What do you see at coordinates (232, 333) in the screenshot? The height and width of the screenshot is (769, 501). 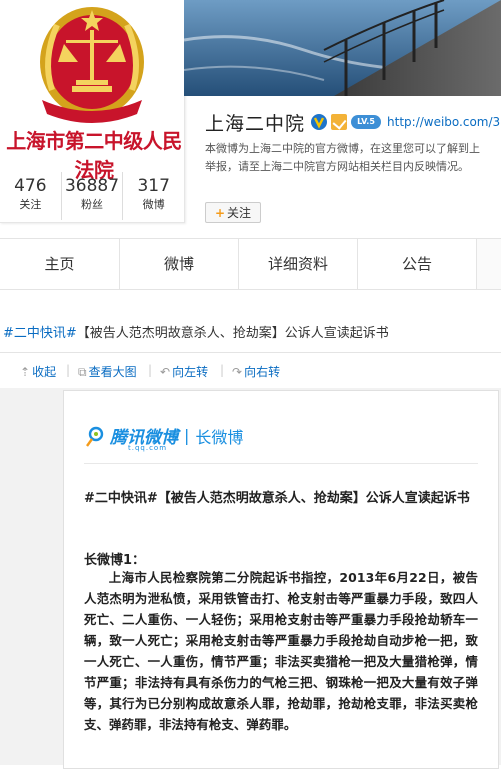 I see `post-title-text: 【被告人范杰明故意杀人、抢劫案】公诉人宣读起诉书` at bounding box center [232, 333].